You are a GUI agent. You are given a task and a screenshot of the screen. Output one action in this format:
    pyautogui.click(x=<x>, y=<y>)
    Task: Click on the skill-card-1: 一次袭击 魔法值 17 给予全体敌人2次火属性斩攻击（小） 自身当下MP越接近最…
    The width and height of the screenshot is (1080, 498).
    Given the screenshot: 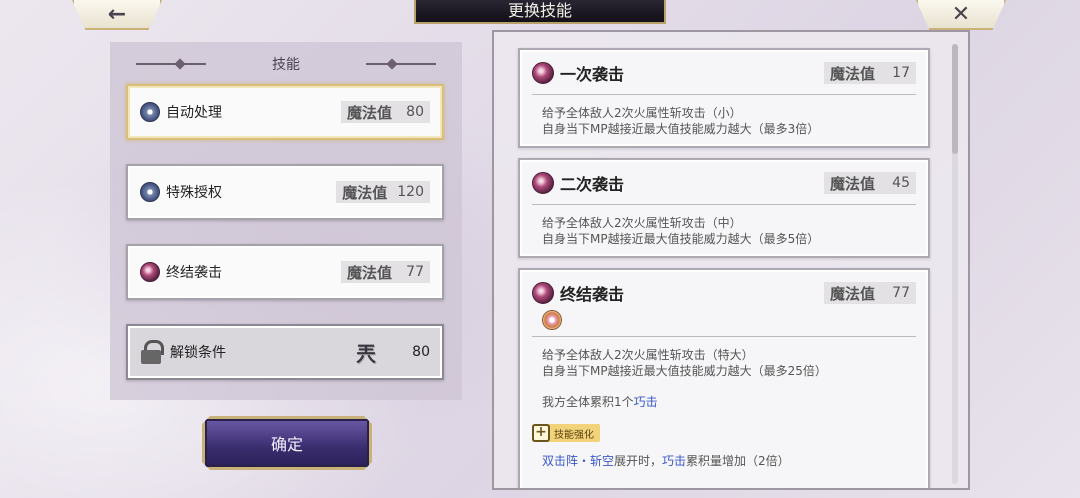 What is the action you would take?
    pyautogui.click(x=724, y=98)
    